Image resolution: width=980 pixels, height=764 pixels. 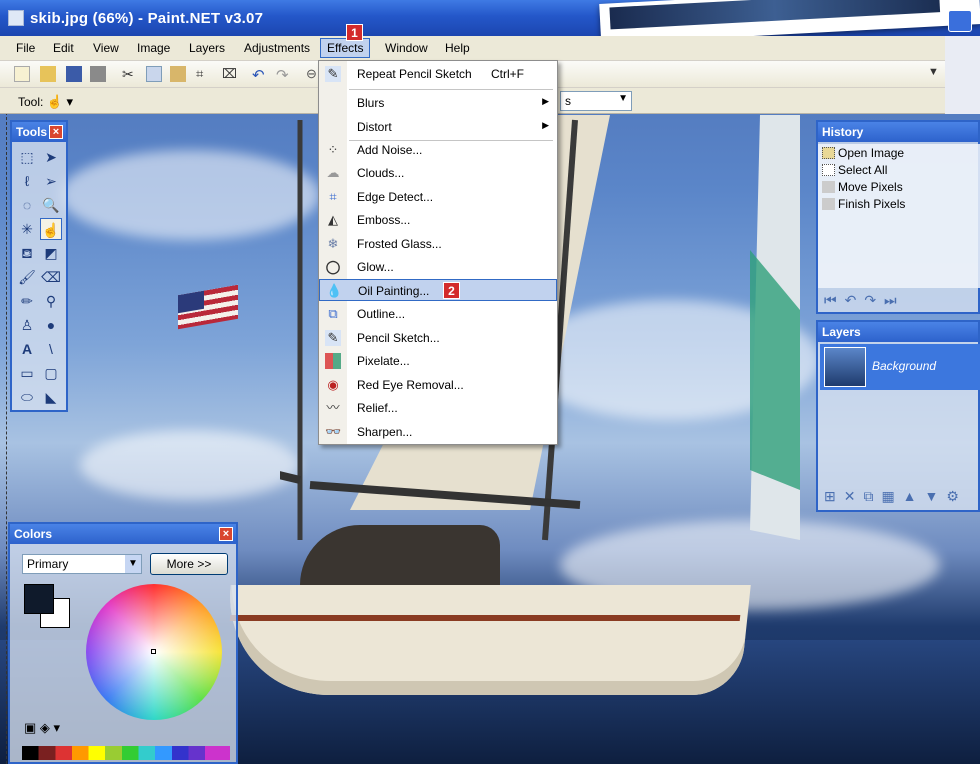 I want to click on paste-icon, so click(x=178, y=74).